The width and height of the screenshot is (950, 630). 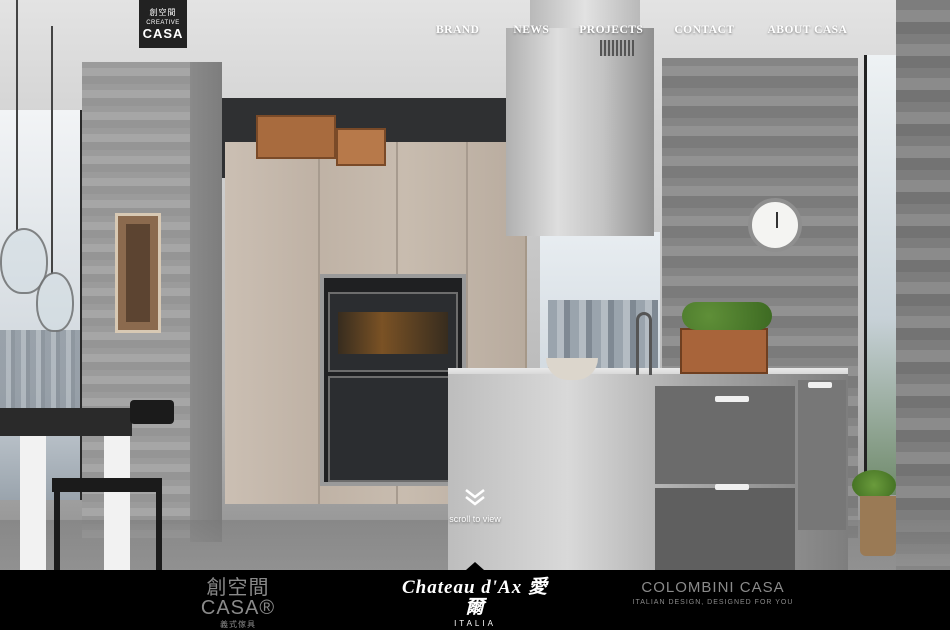 What do you see at coordinates (138, 273) in the screenshot?
I see `wall-picture-frame` at bounding box center [138, 273].